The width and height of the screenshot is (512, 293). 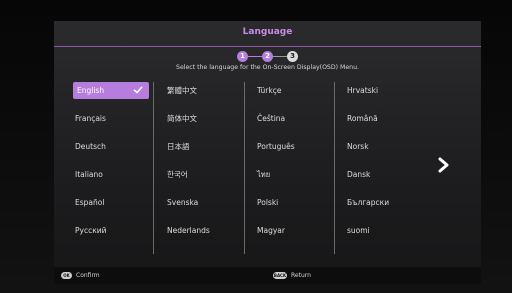 I want to click on check-icon, so click(x=138, y=90).